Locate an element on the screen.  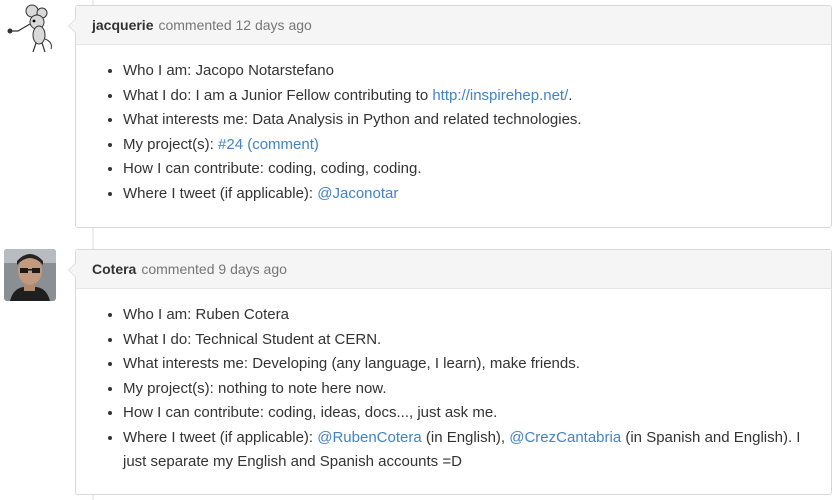
mouse-icon is located at coordinates (30, 28).